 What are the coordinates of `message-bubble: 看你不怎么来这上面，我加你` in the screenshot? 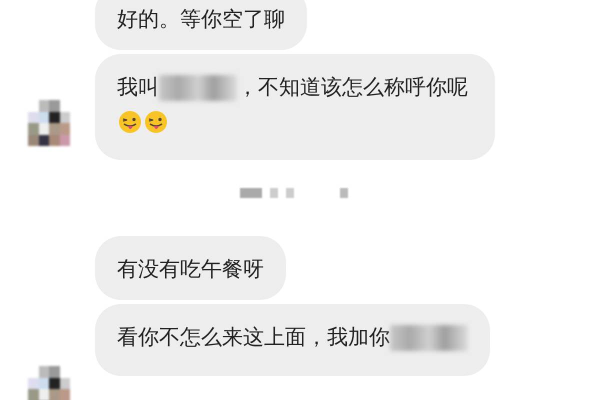 It's located at (292, 340).